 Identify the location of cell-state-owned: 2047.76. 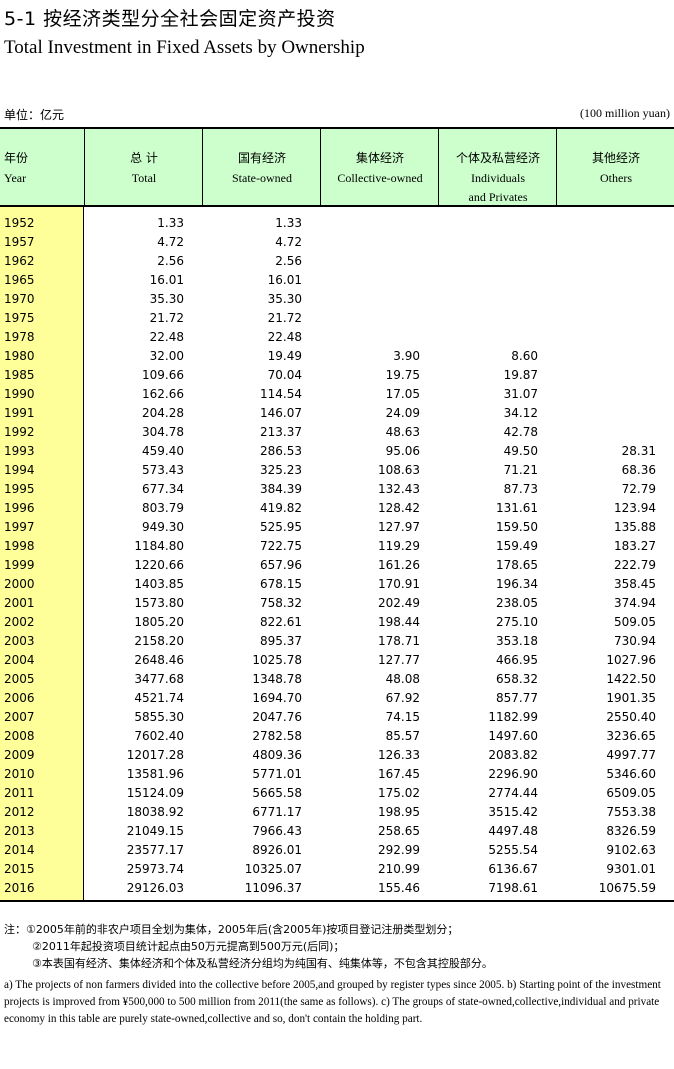
(277, 717).